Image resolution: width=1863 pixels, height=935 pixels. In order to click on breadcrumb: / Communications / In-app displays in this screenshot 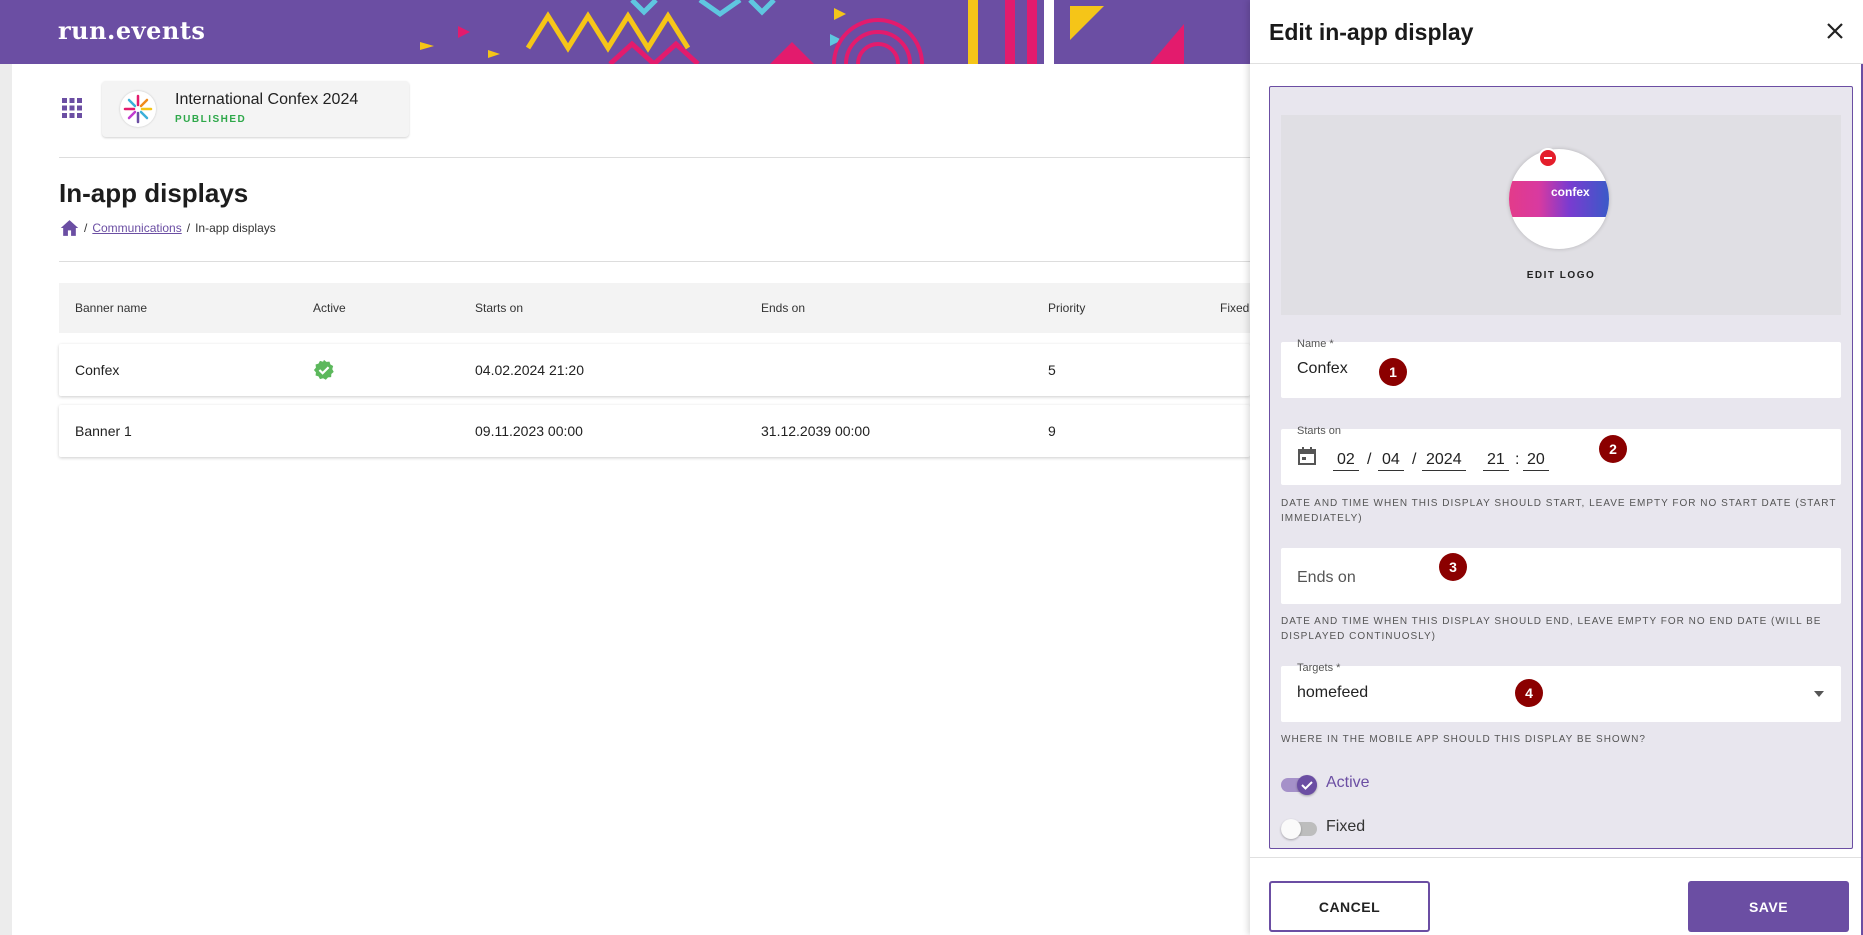, I will do `click(168, 228)`.